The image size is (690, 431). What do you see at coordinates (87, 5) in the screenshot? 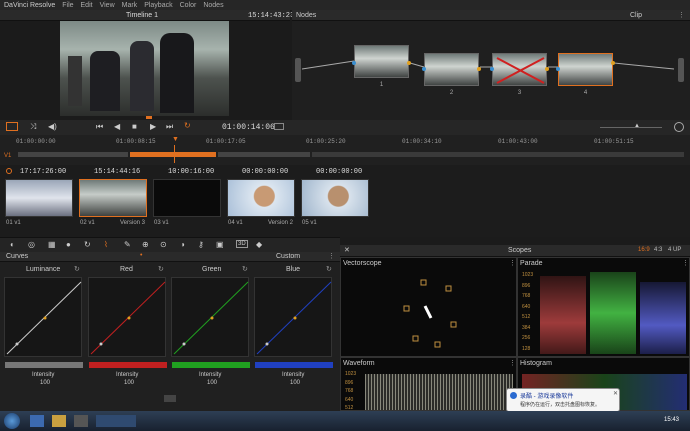
I see `menu-edit: Edit` at bounding box center [87, 5].